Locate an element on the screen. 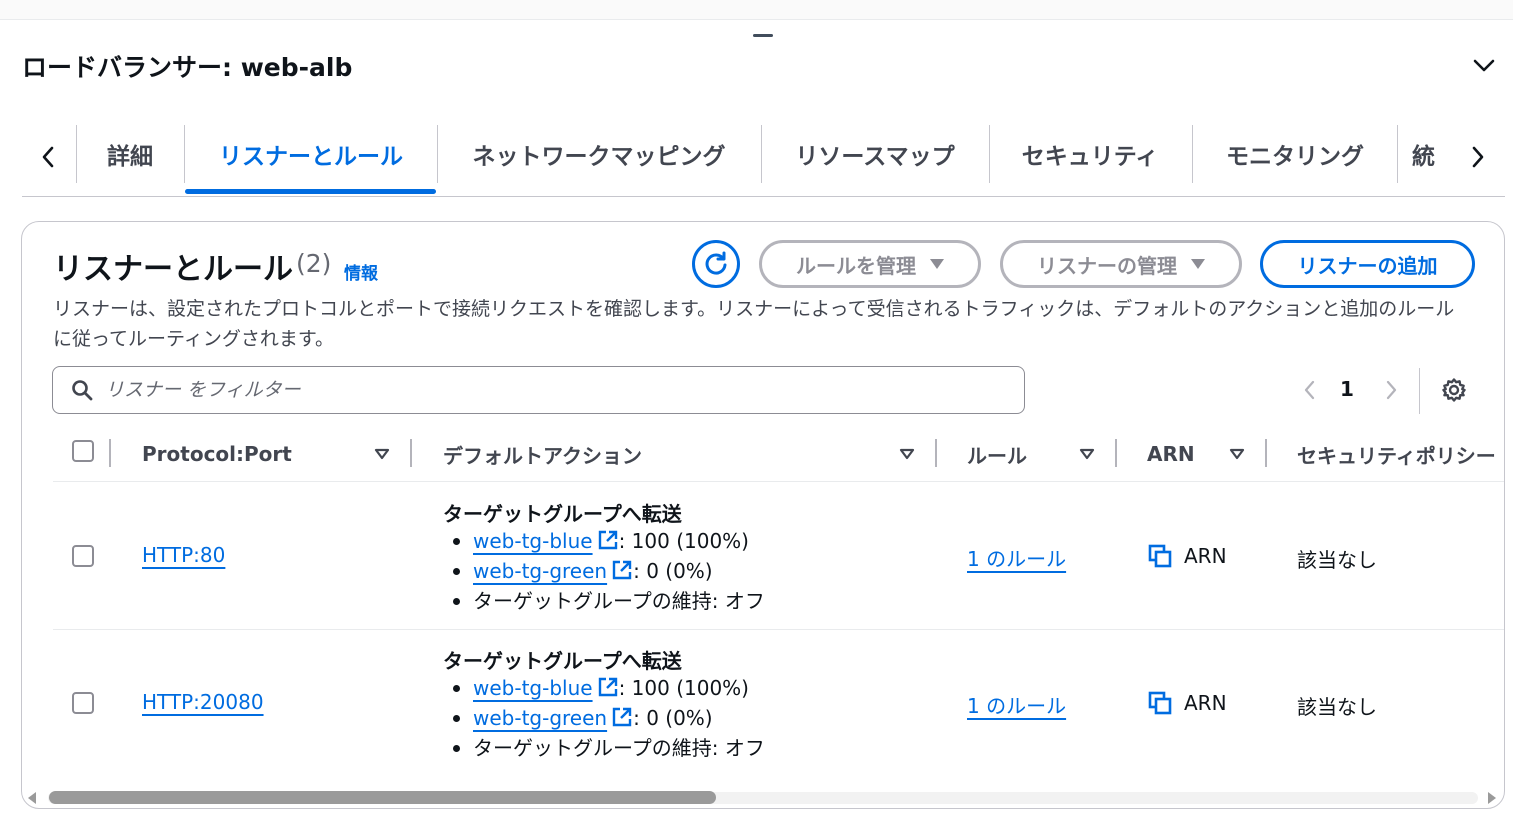 The image size is (1513, 822). tab-integrations: 統 is located at coordinates (1430, 154).